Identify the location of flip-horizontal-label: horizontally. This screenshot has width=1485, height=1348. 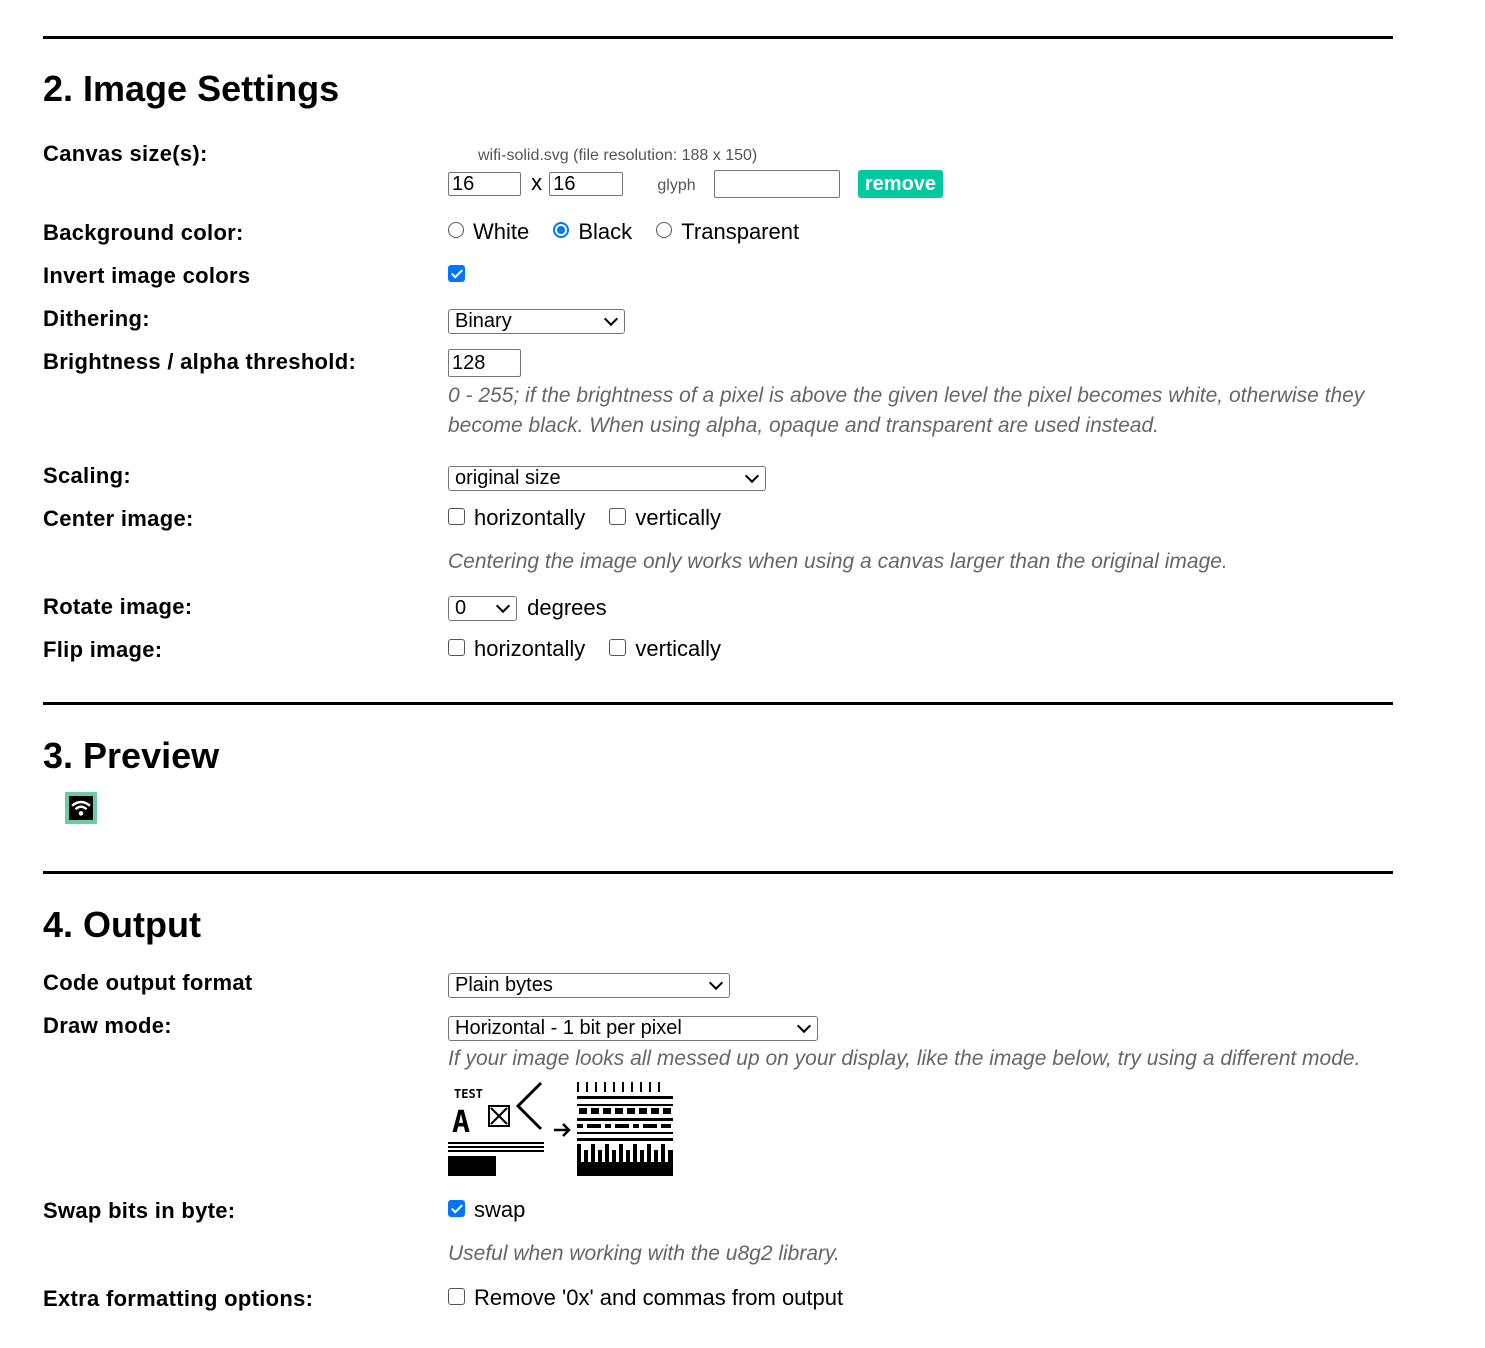
(530, 648).